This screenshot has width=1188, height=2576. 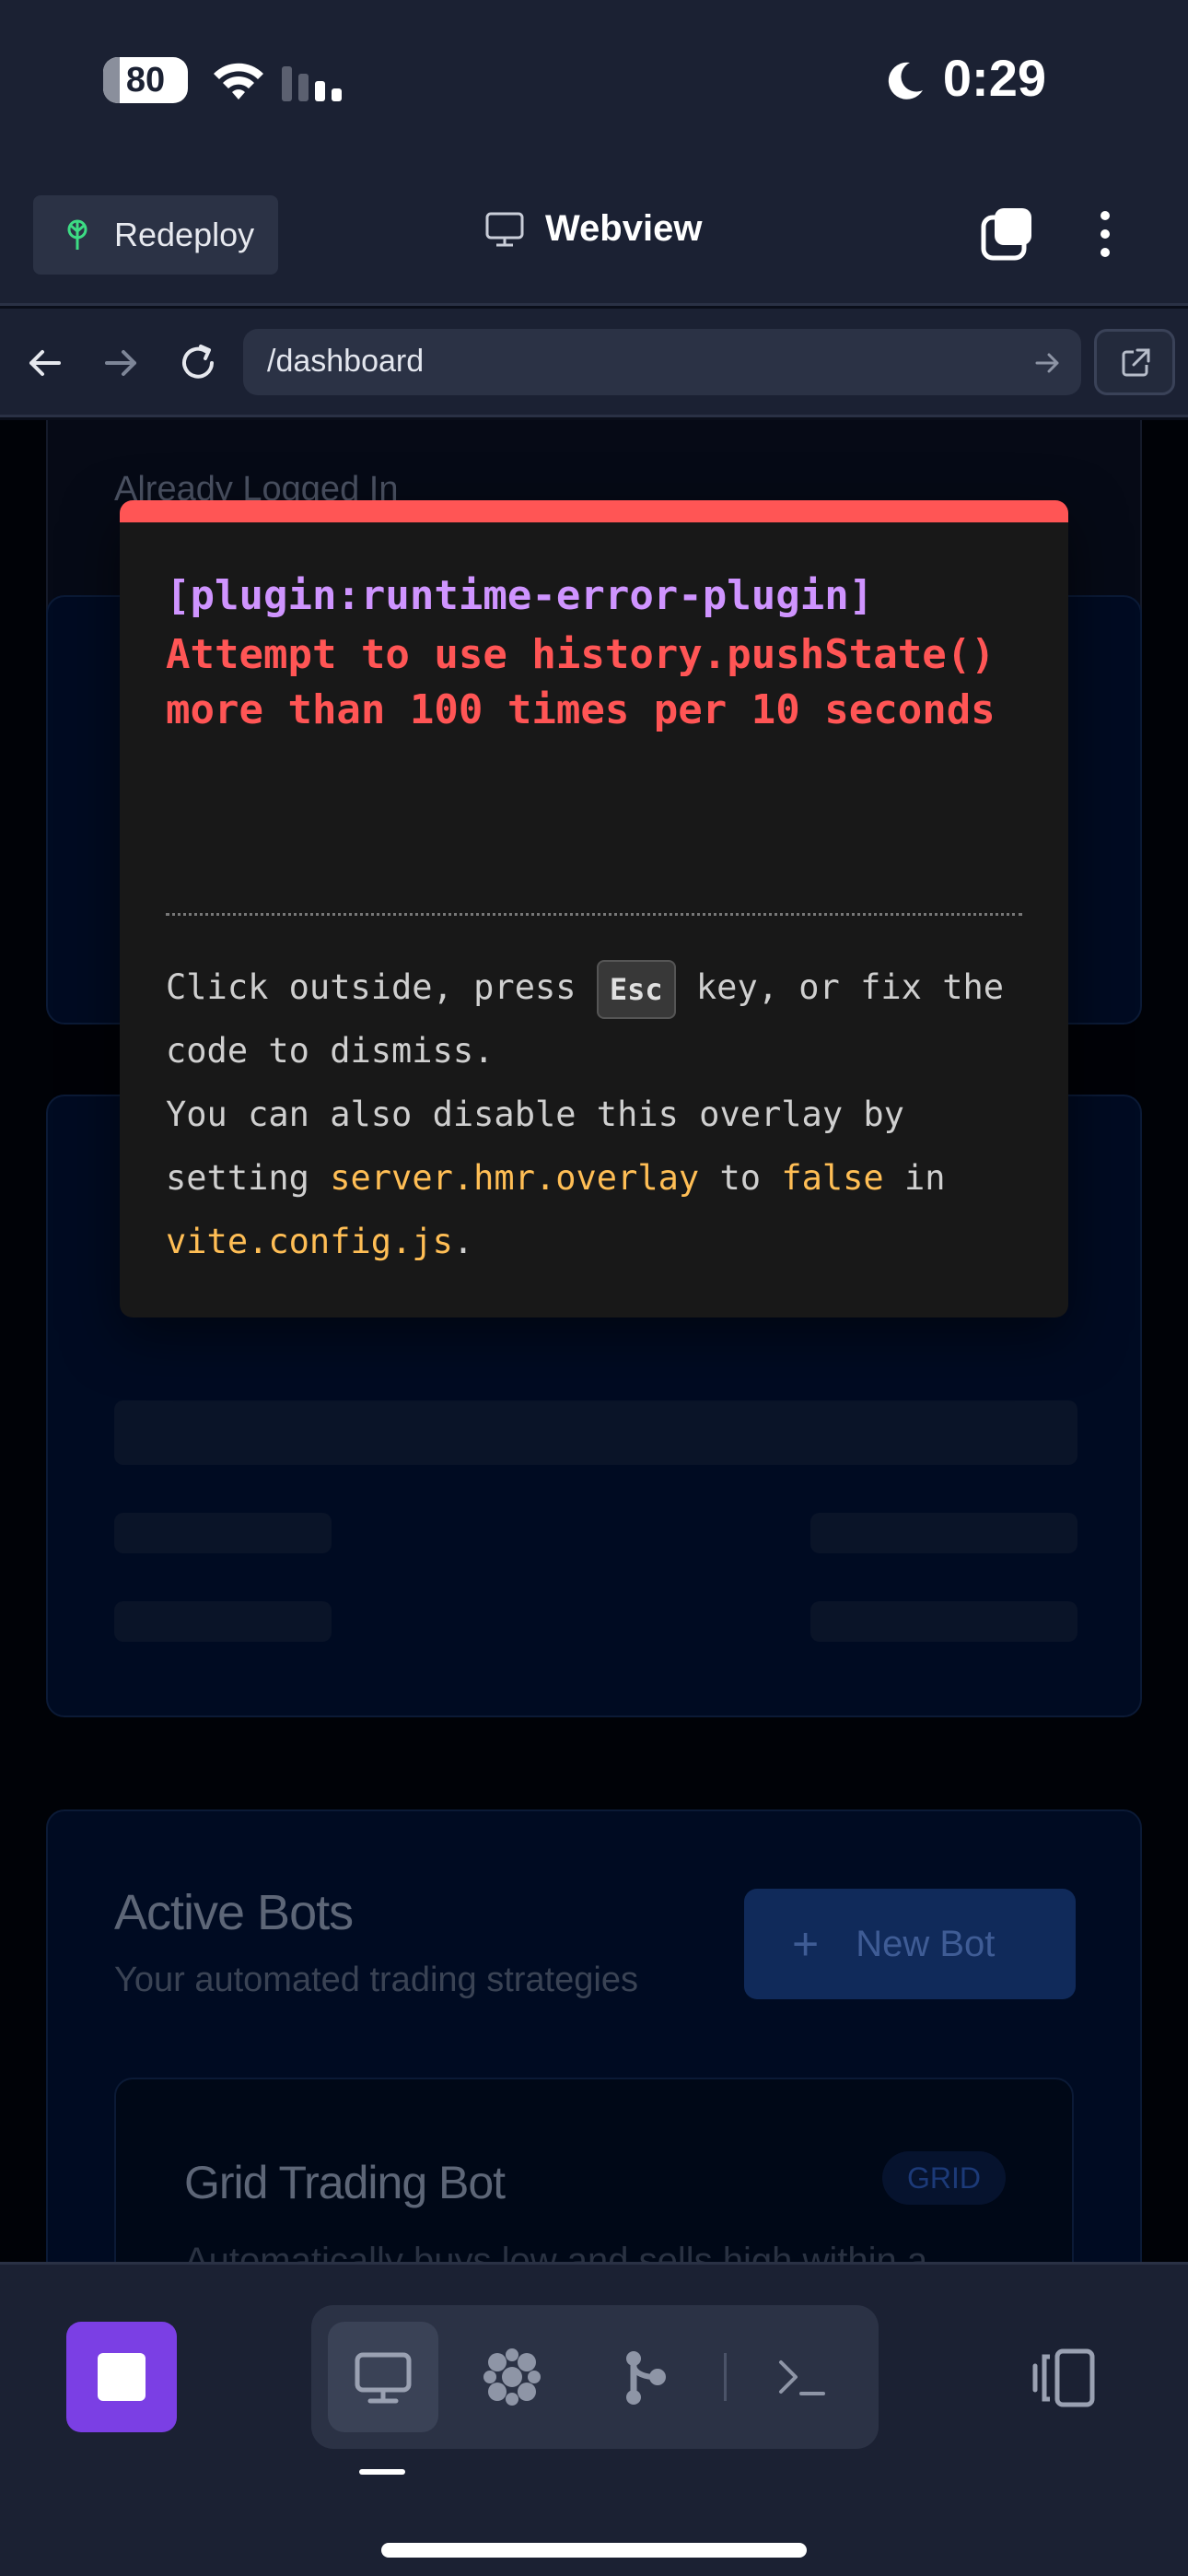 What do you see at coordinates (1105, 234) in the screenshot?
I see `more-options-icon` at bounding box center [1105, 234].